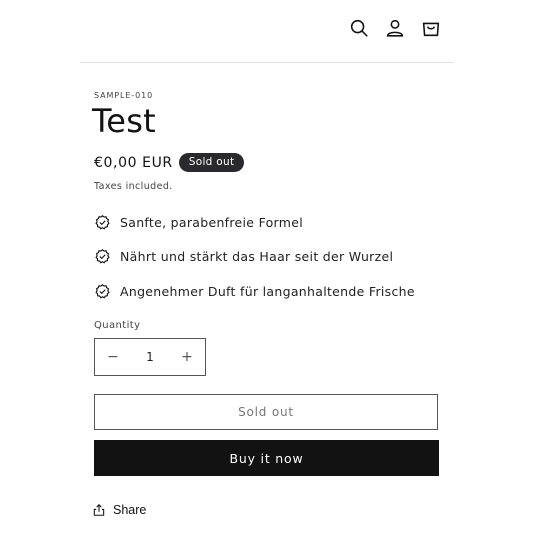 The image size is (533, 533). I want to click on account-icon, so click(395, 28).